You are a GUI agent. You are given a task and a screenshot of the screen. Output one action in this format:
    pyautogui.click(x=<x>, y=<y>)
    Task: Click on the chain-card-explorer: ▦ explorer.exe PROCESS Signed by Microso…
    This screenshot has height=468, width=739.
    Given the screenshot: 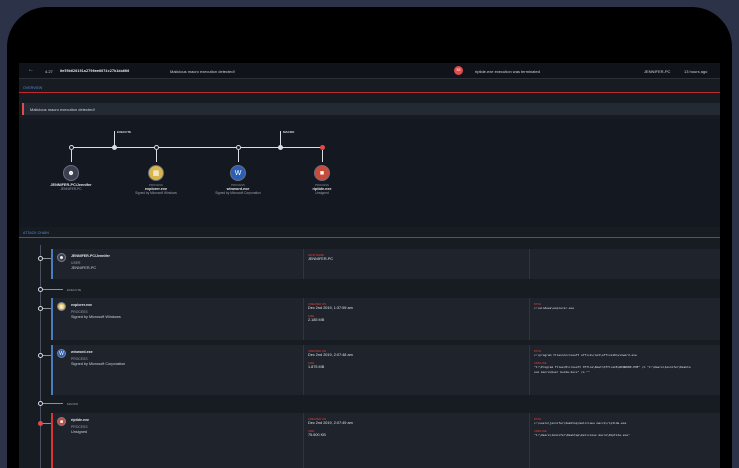 What is the action you would take?
    pyautogui.click(x=385, y=319)
    